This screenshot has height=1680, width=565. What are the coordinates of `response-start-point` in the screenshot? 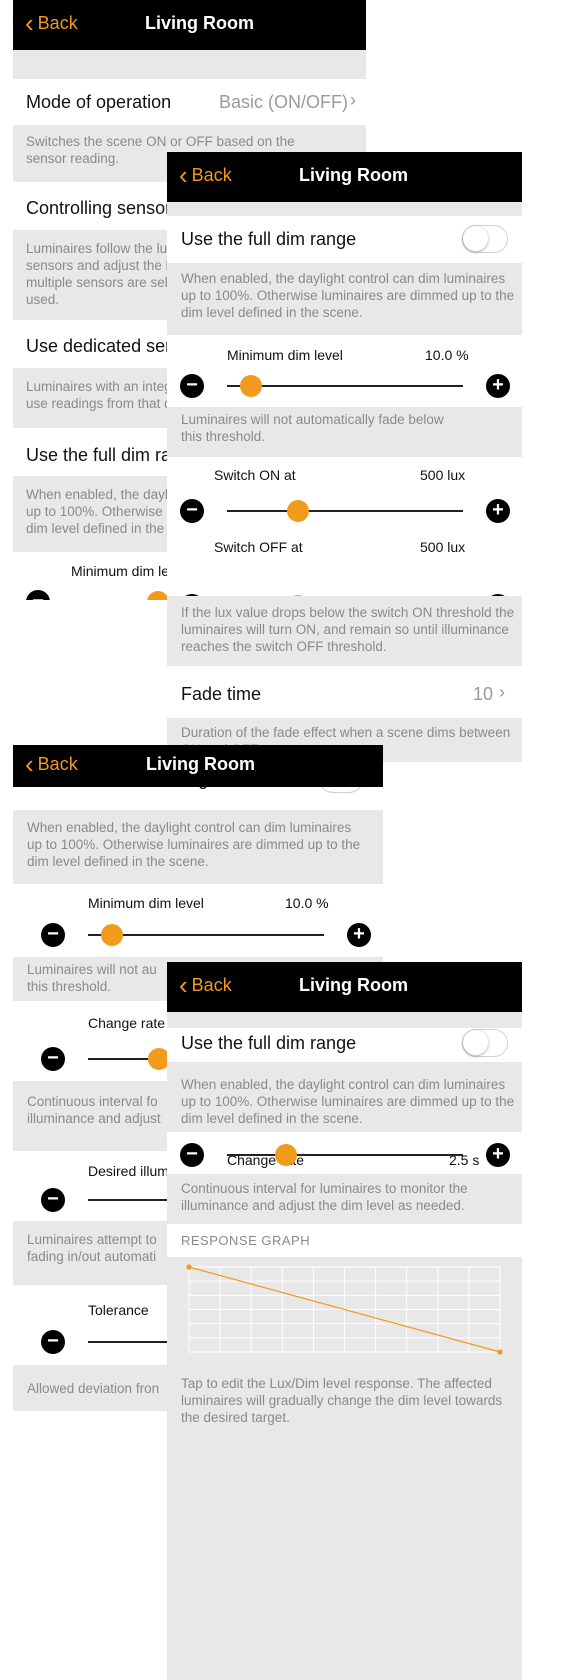 It's located at (189, 1267).